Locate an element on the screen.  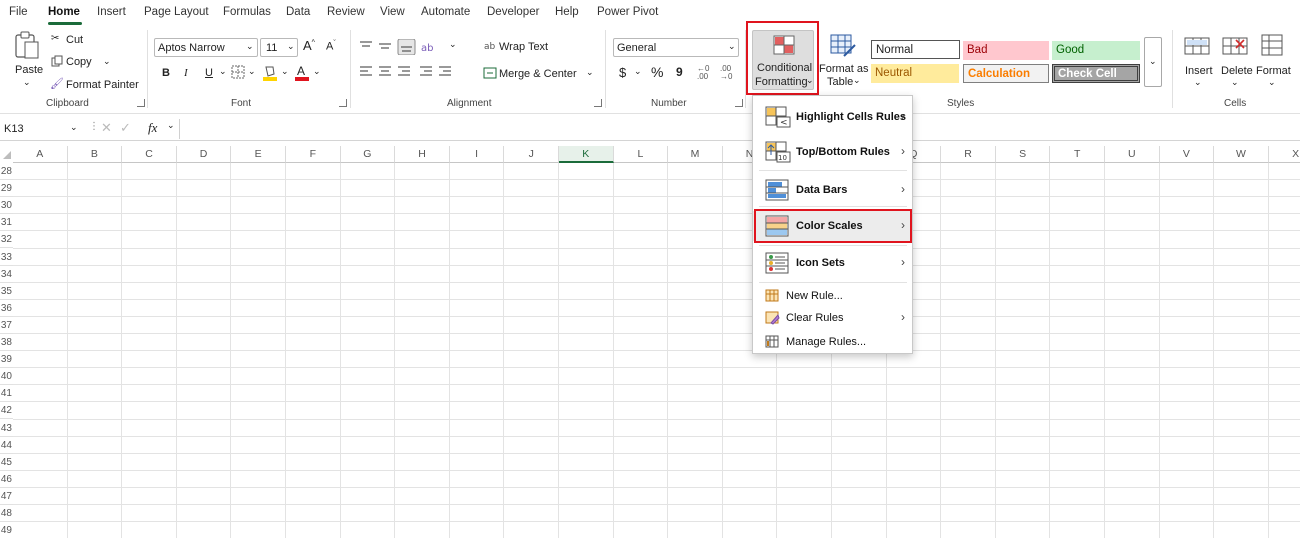
copy-button: Copy is located at coordinates (79, 62).